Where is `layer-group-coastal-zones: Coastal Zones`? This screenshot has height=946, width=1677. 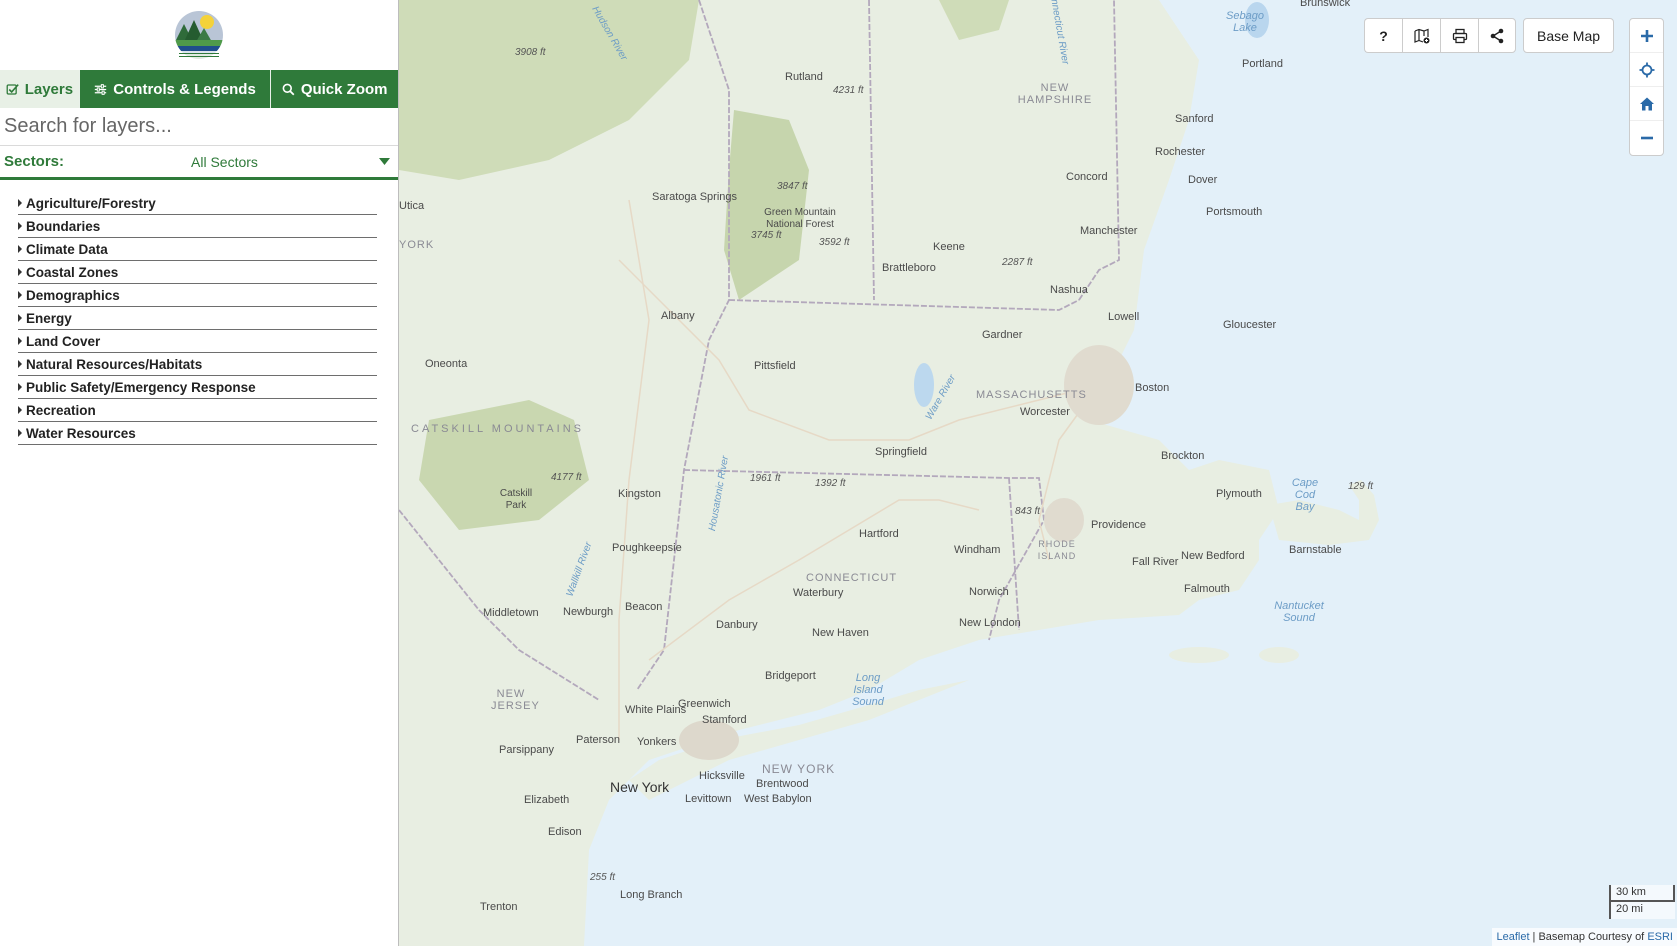 layer-group-coastal-zones: Coastal Zones is located at coordinates (197, 272).